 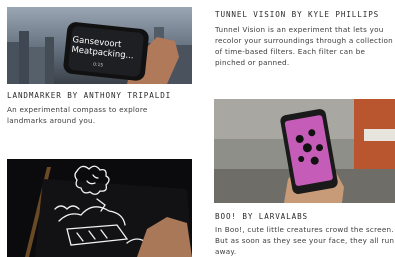 I want to click on landmarker-photo: Gansevoort Meatpacking... 0:15, so click(x=99, y=45).